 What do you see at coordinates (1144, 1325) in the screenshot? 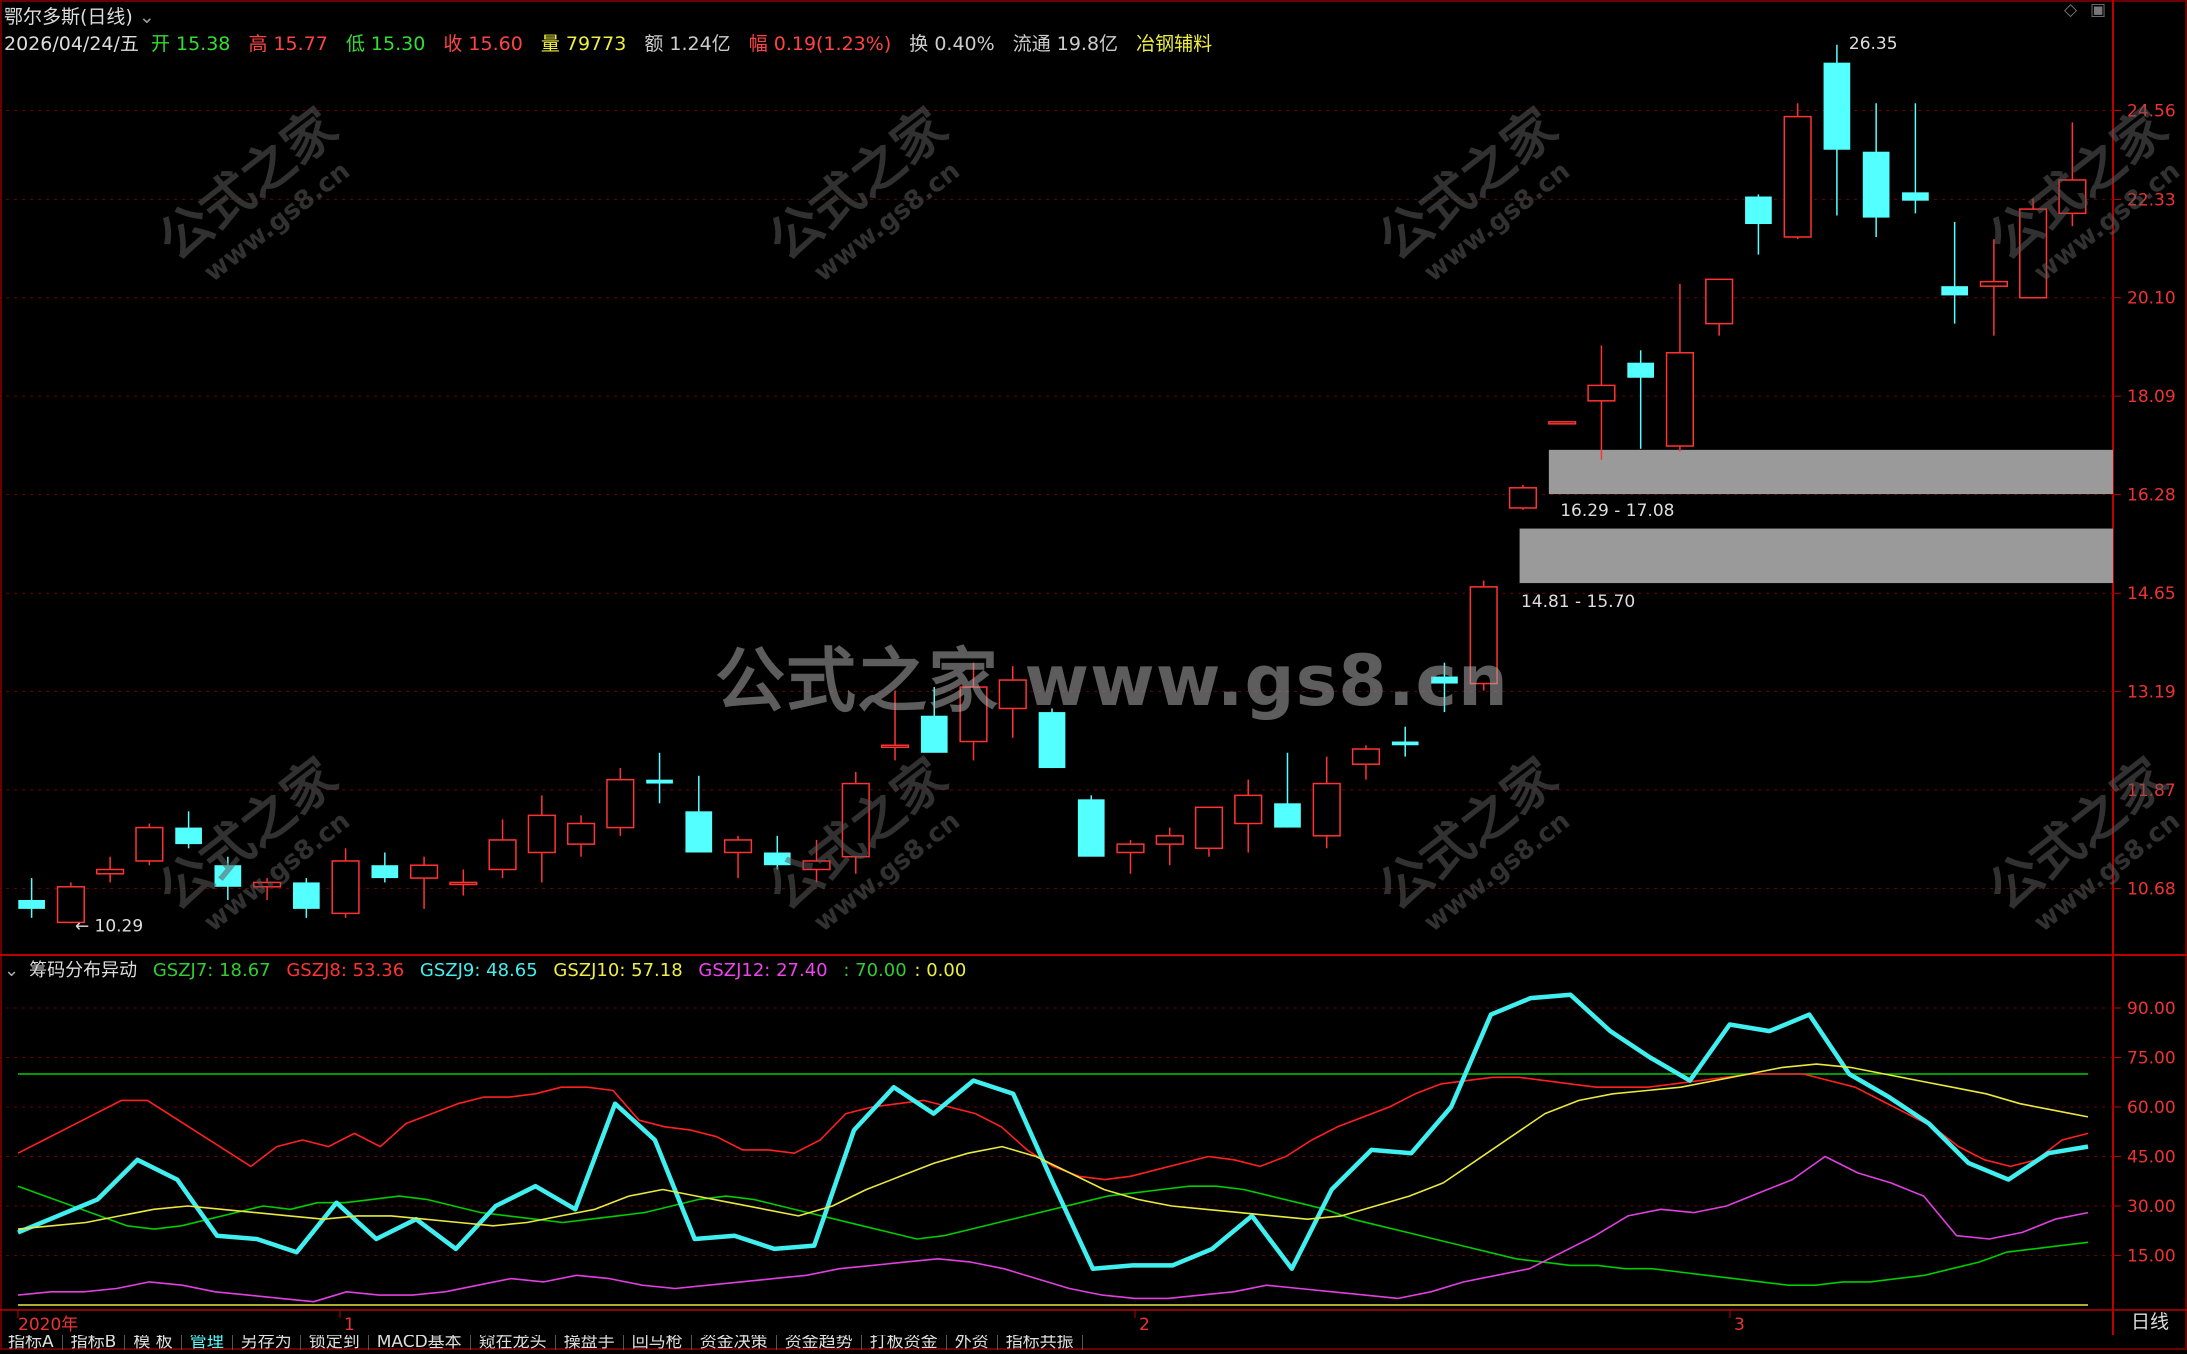
I see `time-axis-label: 2` at bounding box center [1144, 1325].